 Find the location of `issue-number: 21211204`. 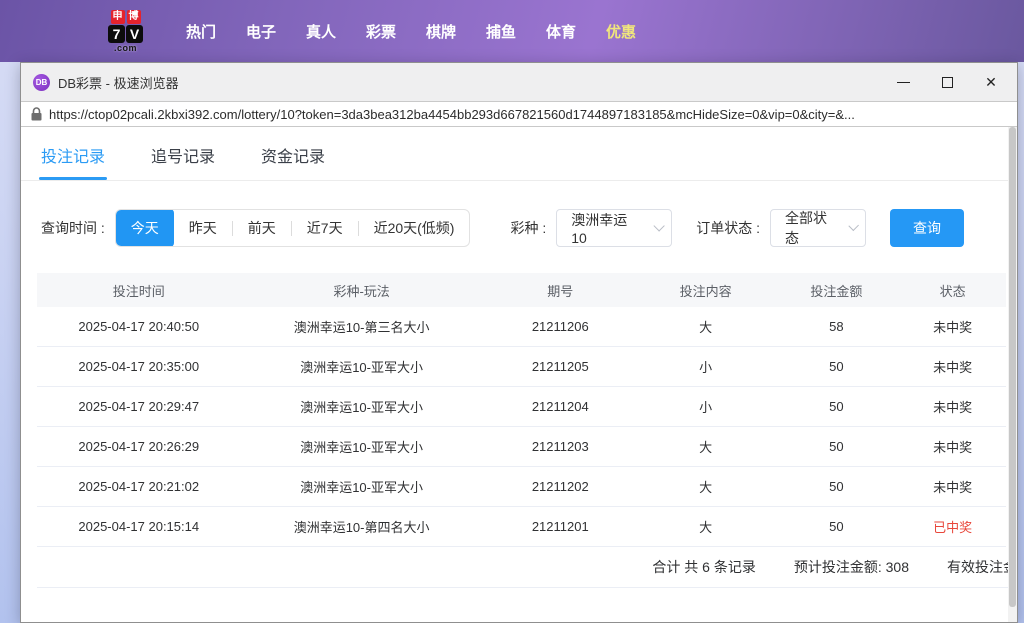

issue-number: 21211204 is located at coordinates (560, 406).